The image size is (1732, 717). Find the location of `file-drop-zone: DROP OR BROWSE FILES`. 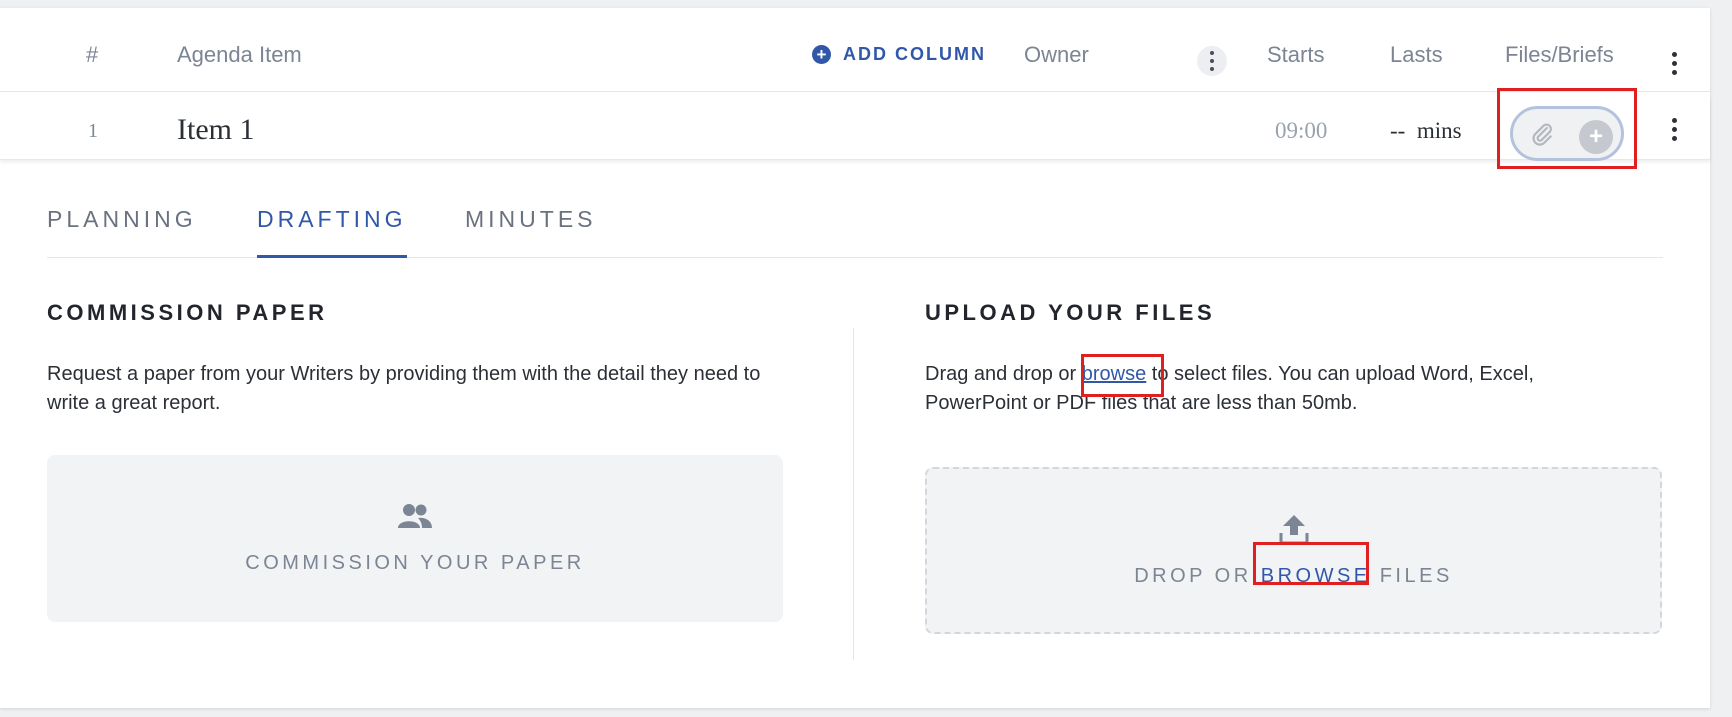

file-drop-zone: DROP OR BROWSE FILES is located at coordinates (1293, 550).